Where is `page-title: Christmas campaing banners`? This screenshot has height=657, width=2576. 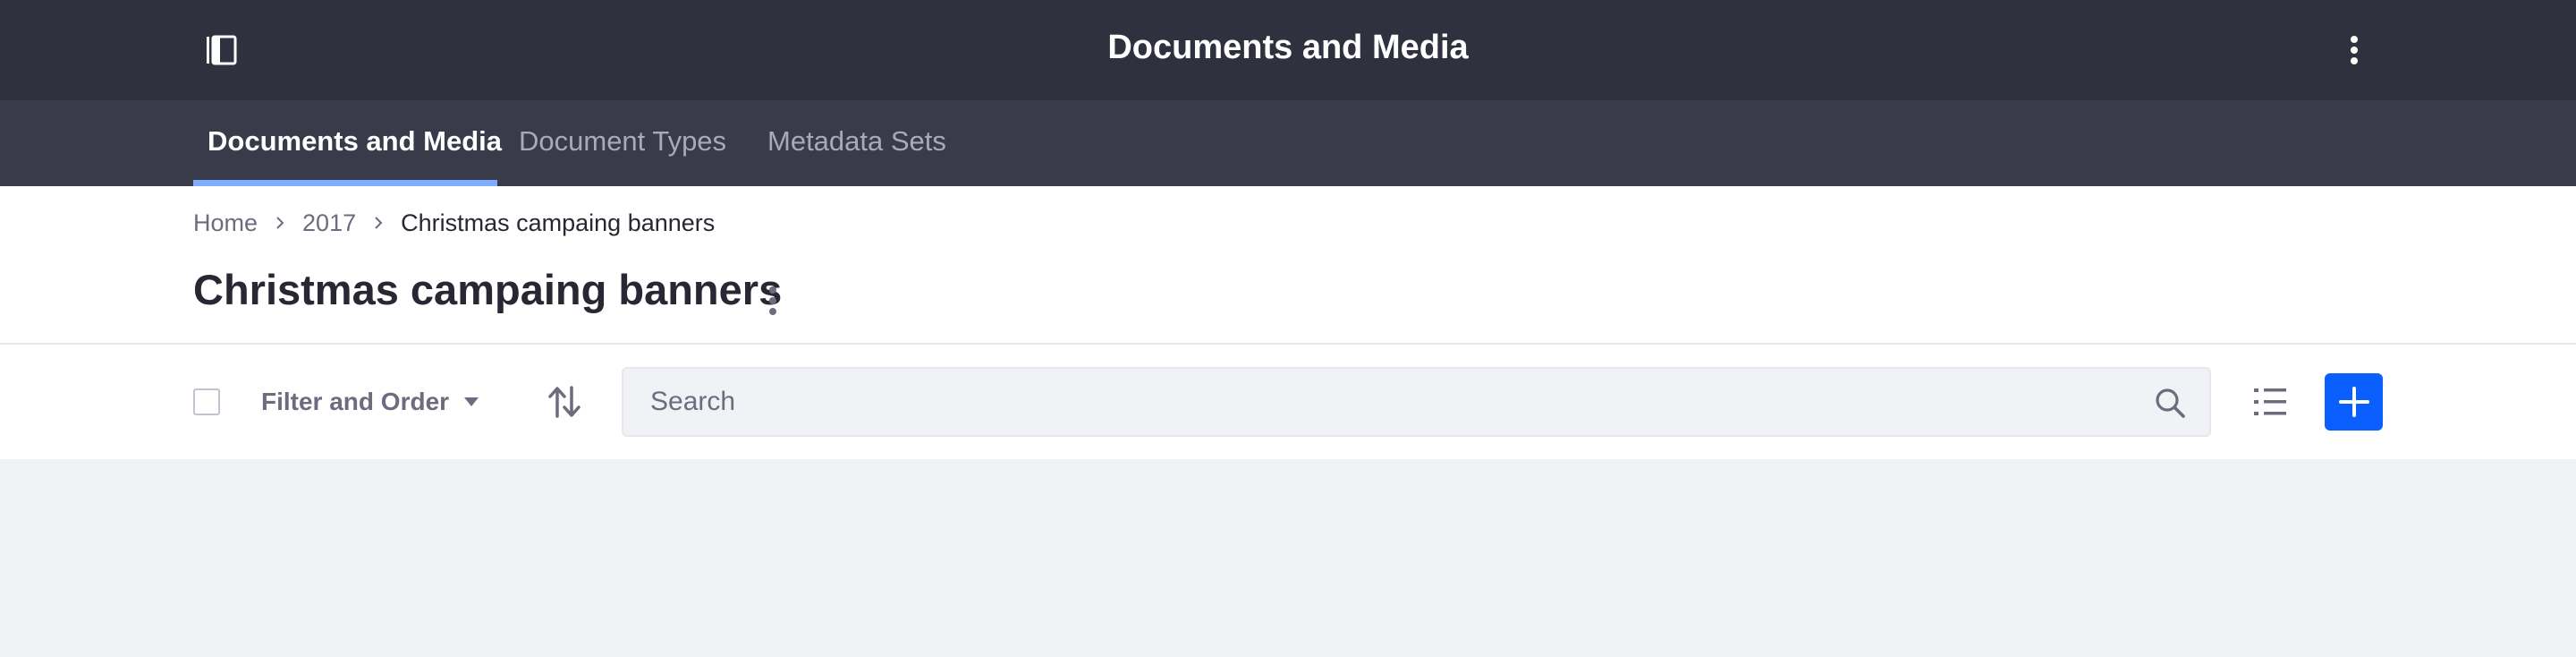
page-title: Christmas campaing banners is located at coordinates (488, 289).